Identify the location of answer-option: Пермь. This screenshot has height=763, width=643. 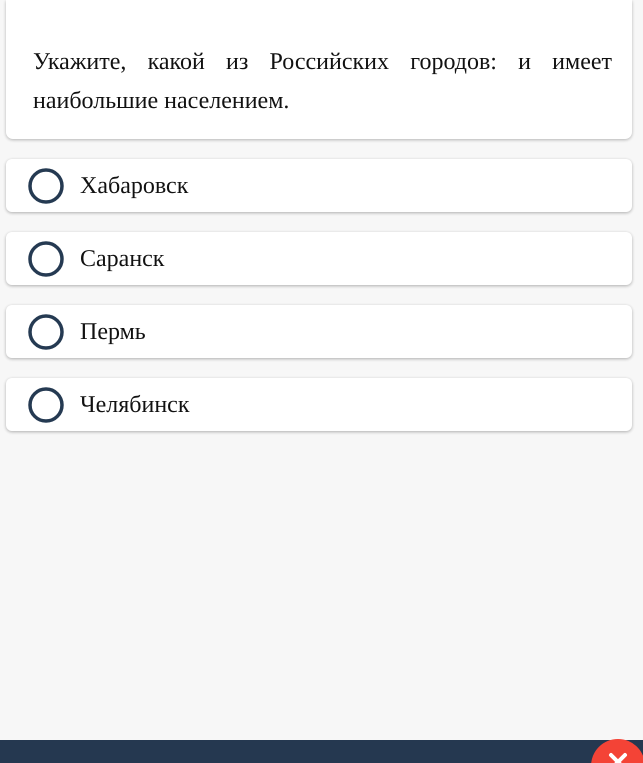
(319, 331).